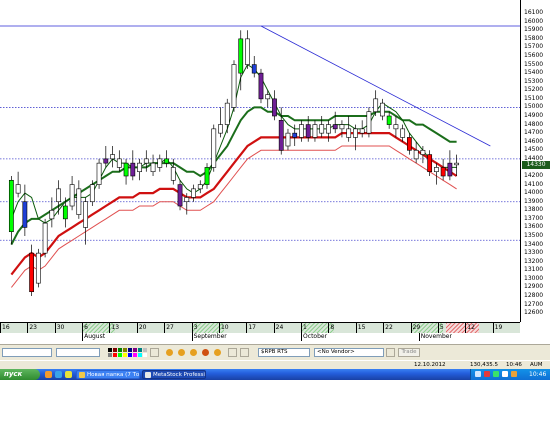  Describe the element at coordinates (331, 328) in the screenshot. I see `date-tick-label: 8` at that location.